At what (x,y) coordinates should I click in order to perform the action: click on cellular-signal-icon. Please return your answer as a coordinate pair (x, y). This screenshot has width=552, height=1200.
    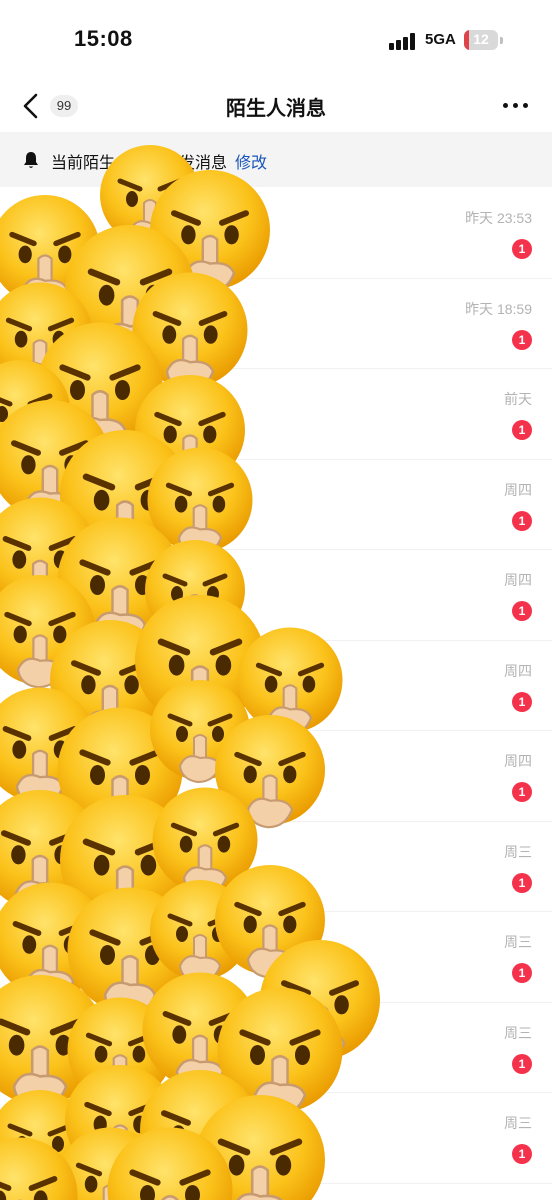
    Looking at the image, I should click on (403, 41).